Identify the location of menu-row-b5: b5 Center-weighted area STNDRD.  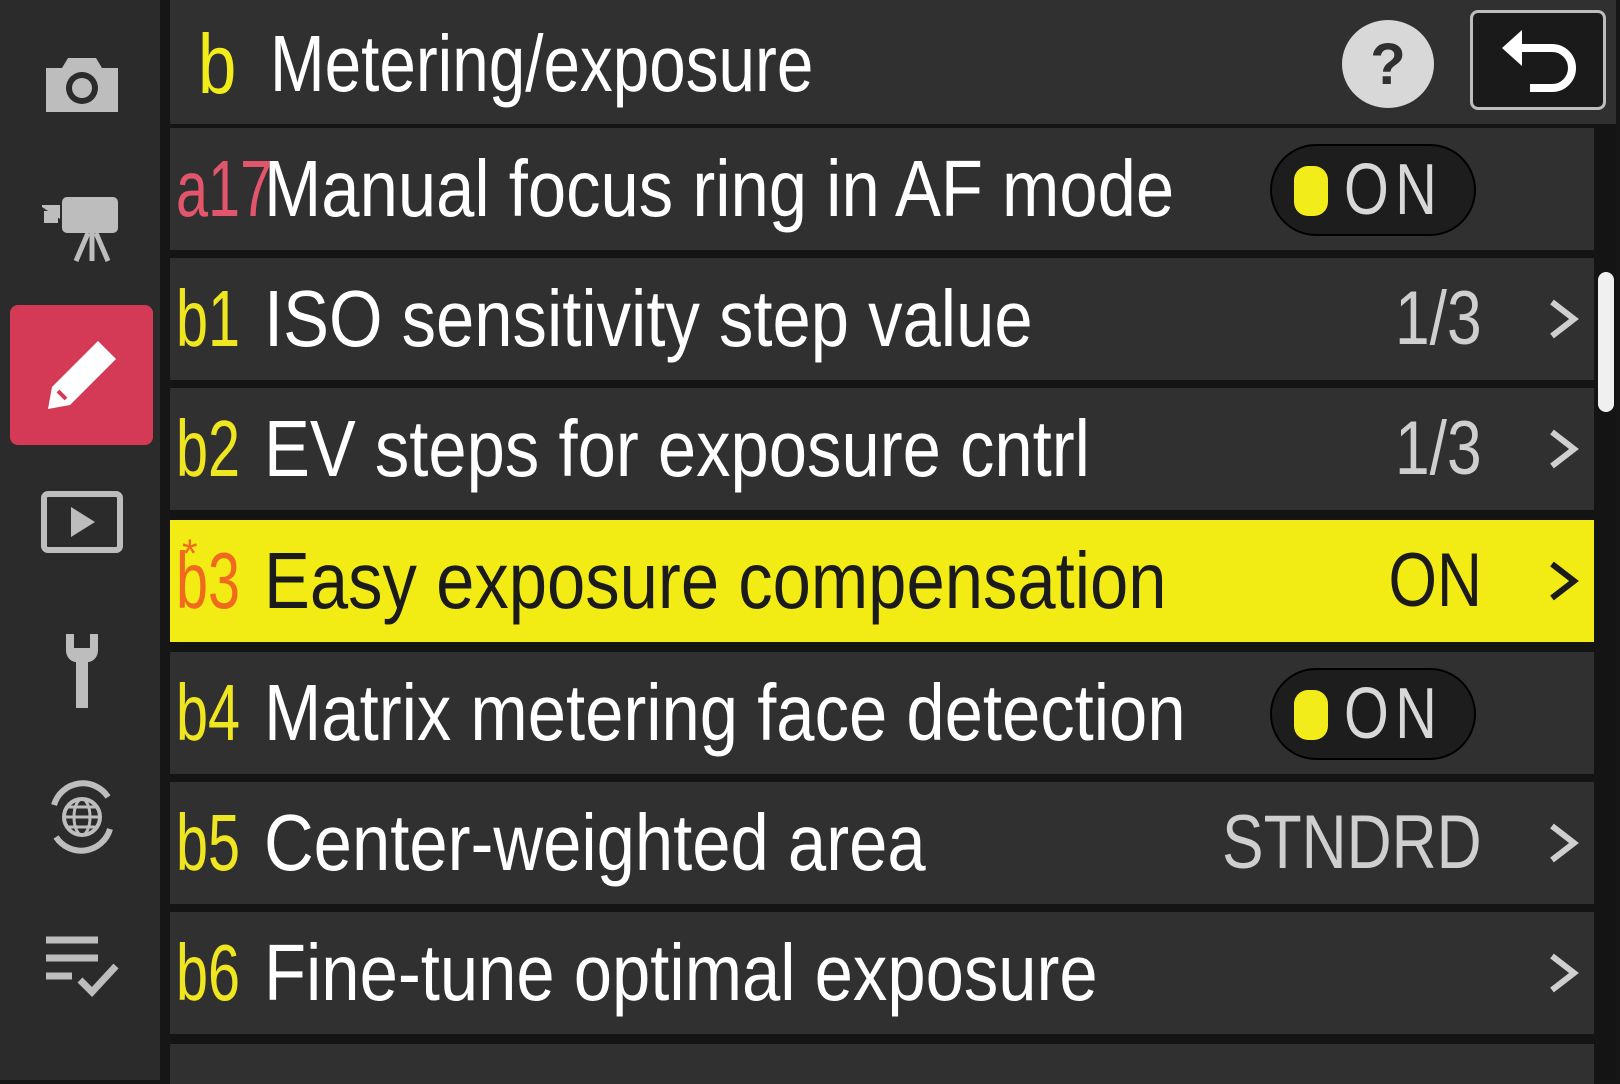
(882, 843).